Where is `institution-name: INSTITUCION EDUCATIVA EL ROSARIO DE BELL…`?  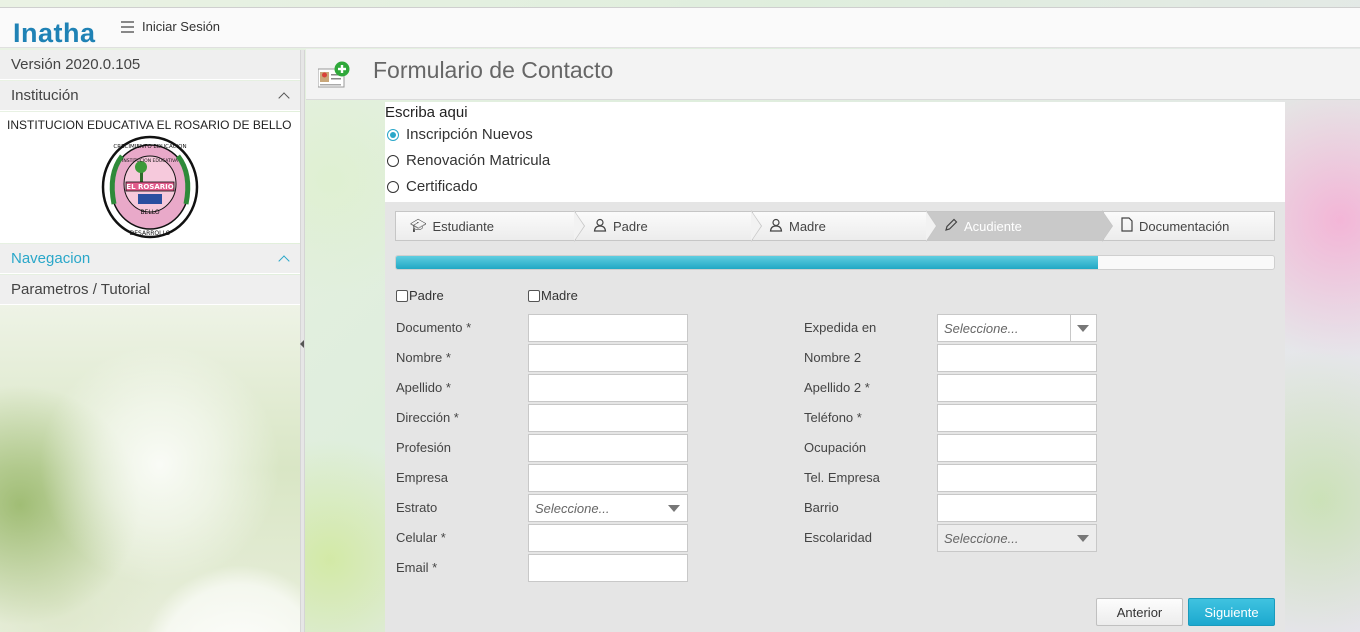 institution-name: INSTITUCION EDUCATIVA EL ROSARIO DE BELL… is located at coordinates (149, 125).